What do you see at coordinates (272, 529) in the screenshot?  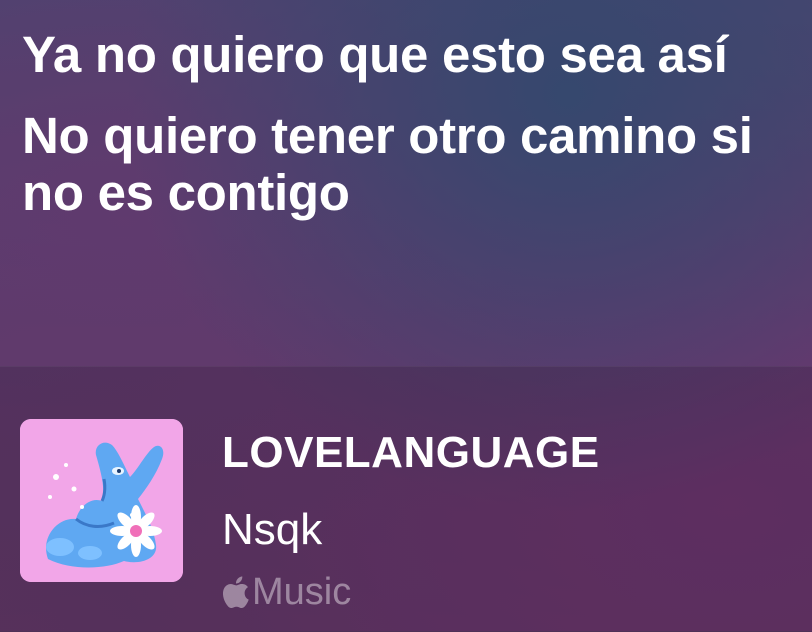 I see `track-artist: Nsqk` at bounding box center [272, 529].